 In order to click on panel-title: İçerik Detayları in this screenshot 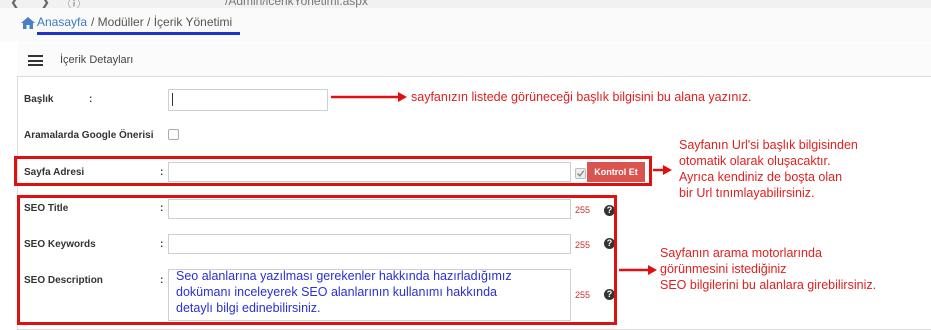, I will do `click(97, 60)`.